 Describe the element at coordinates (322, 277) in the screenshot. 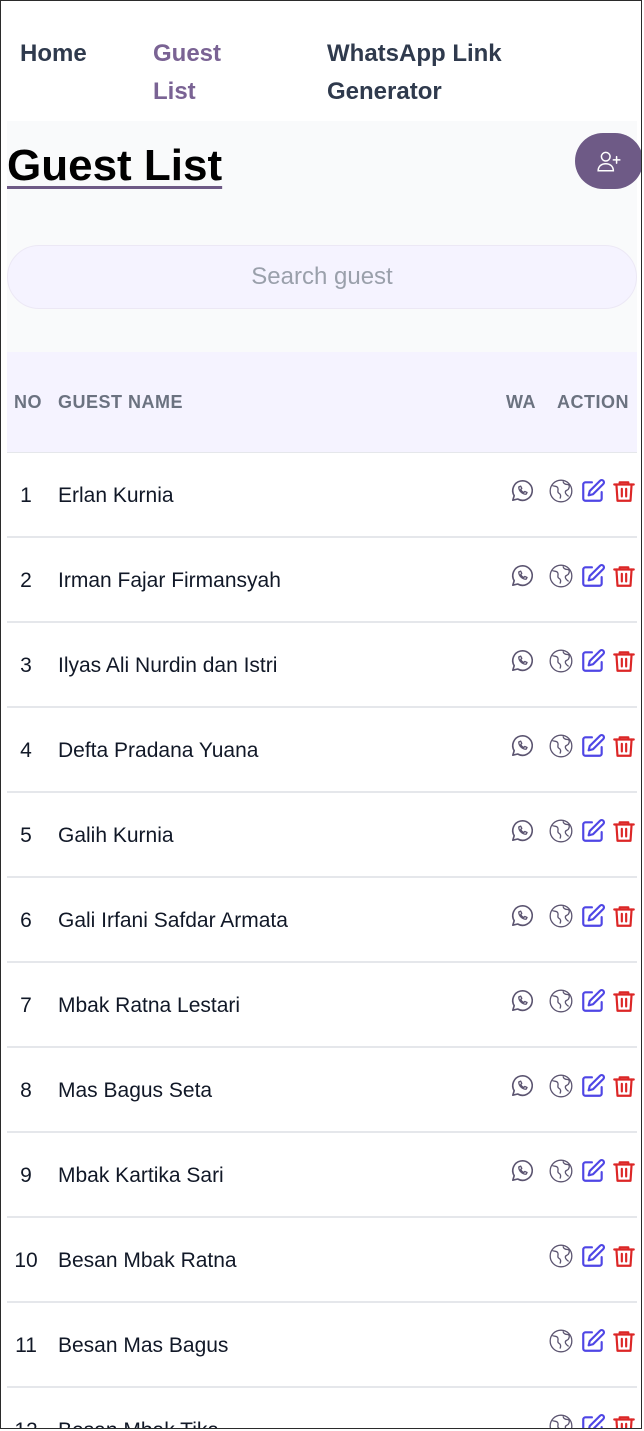

I see `search-input` at that location.